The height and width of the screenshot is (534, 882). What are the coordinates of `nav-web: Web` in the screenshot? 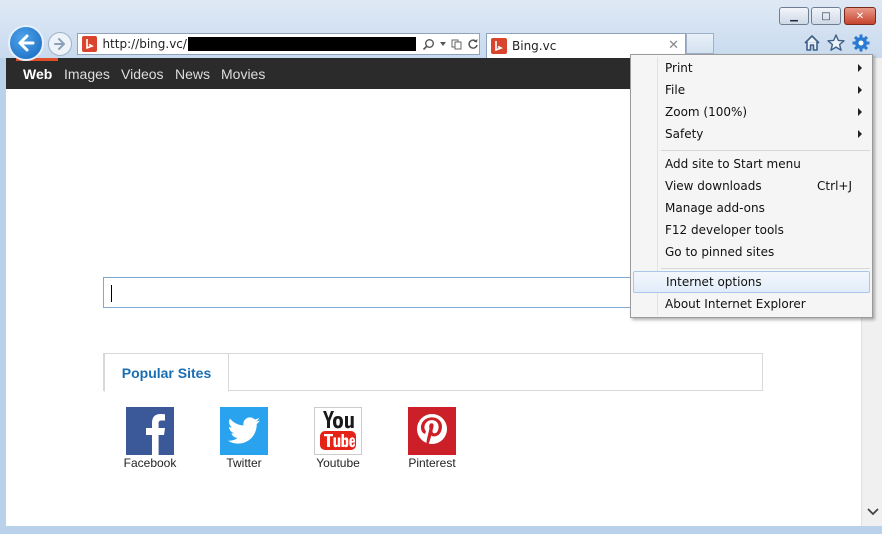 It's located at (37, 74).